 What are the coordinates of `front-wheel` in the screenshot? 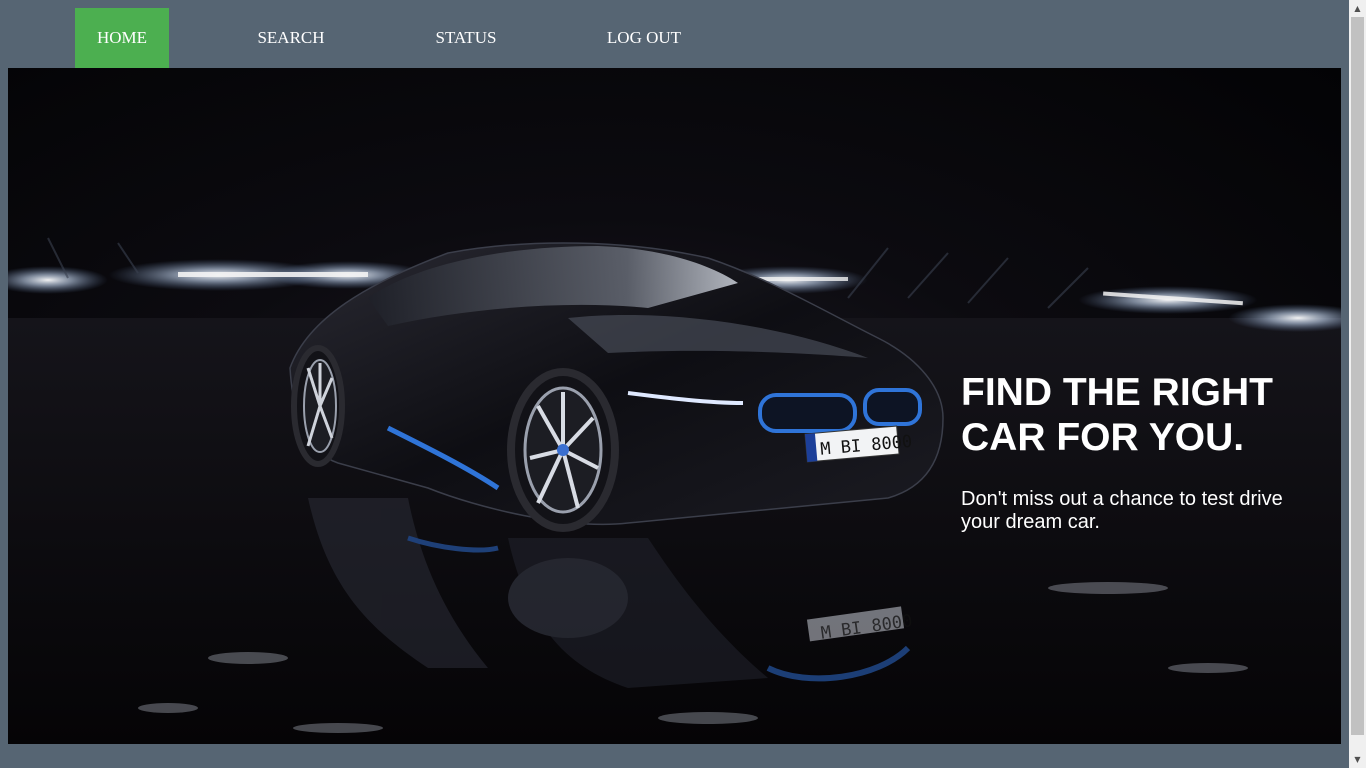 It's located at (563, 450).